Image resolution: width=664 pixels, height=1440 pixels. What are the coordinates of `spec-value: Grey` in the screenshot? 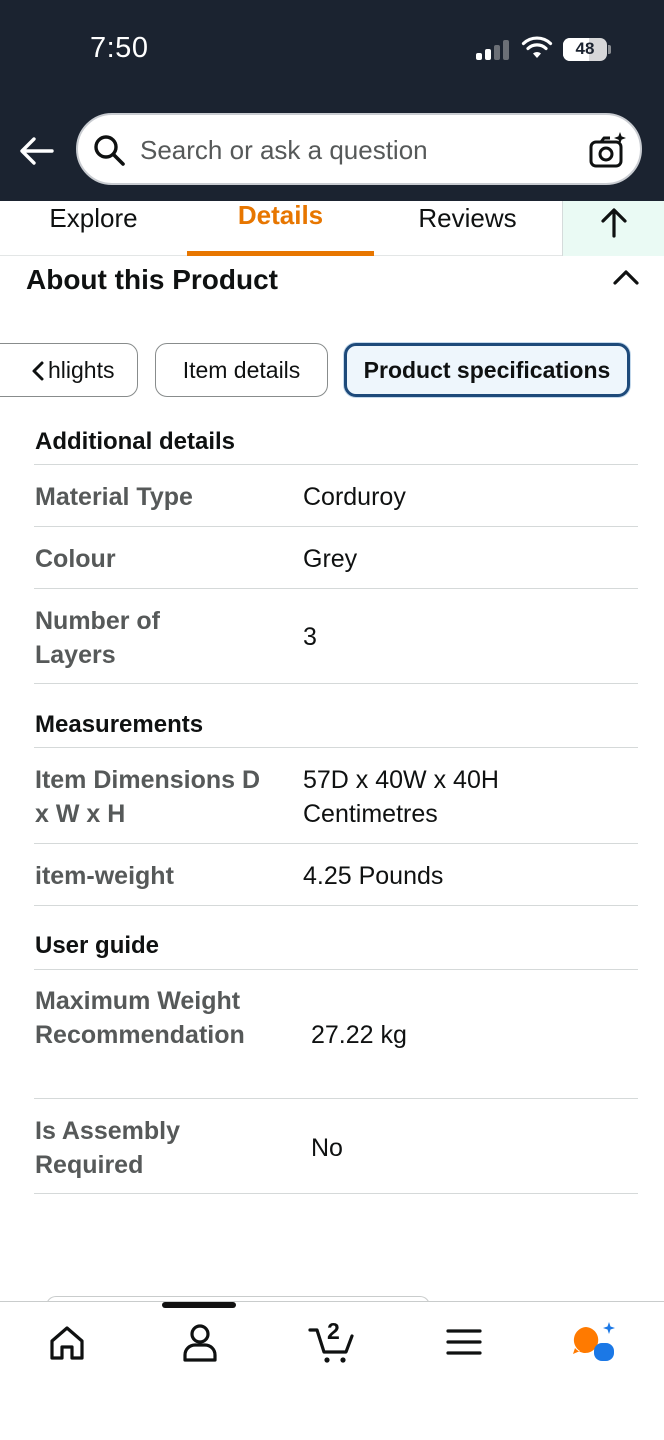 It's located at (330, 559).